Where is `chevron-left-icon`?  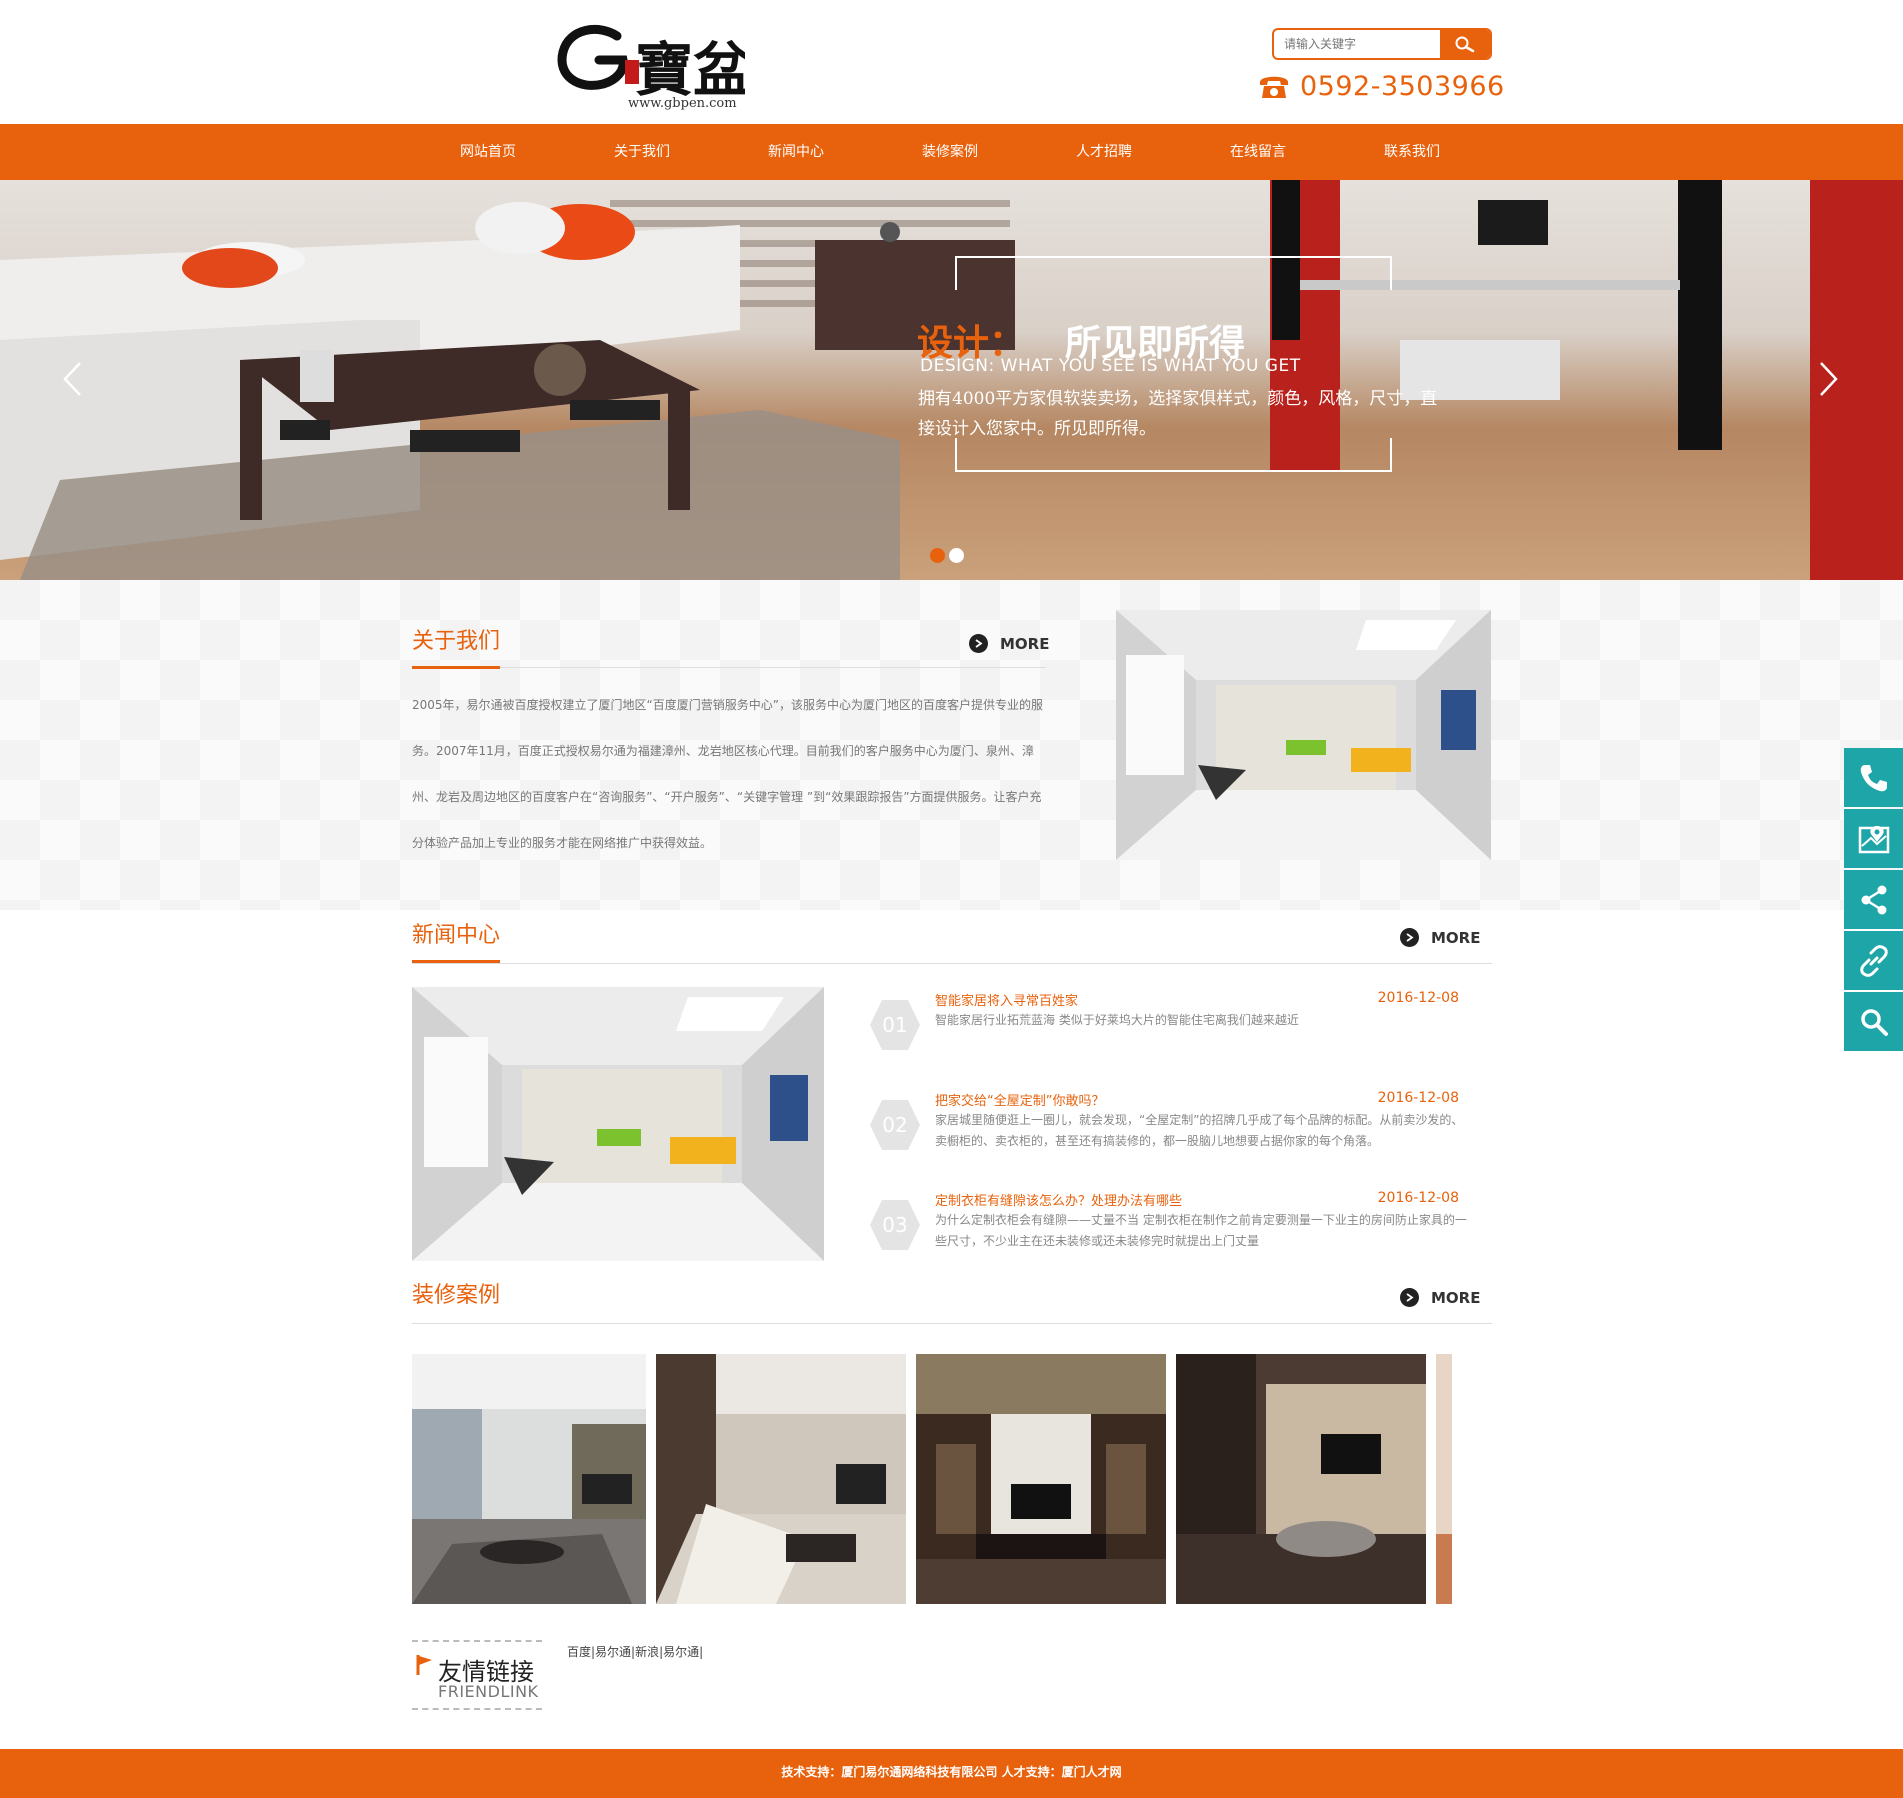 chevron-left-icon is located at coordinates (72, 379).